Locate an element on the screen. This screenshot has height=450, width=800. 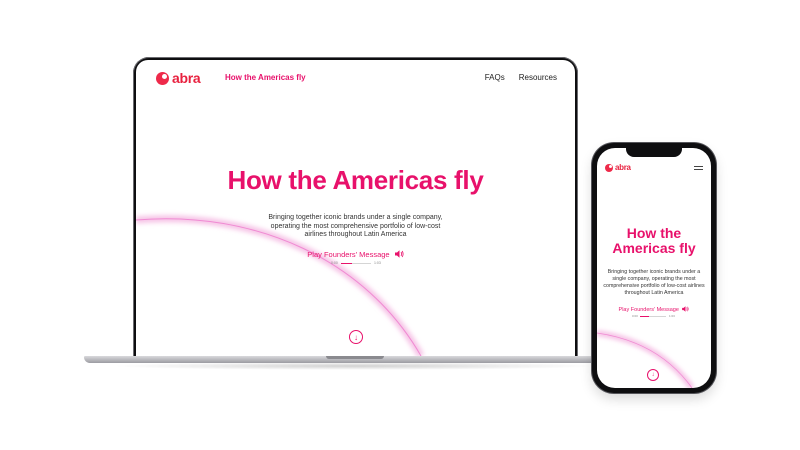
laptop-hinge-notch is located at coordinates (355, 357).